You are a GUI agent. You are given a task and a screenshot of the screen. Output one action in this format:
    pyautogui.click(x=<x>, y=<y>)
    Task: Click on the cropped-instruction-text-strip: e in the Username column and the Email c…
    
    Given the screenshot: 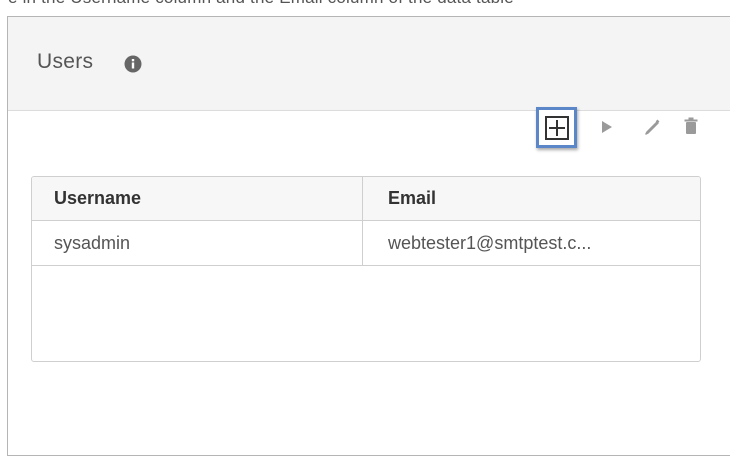 What is the action you would take?
    pyautogui.click(x=365, y=8)
    